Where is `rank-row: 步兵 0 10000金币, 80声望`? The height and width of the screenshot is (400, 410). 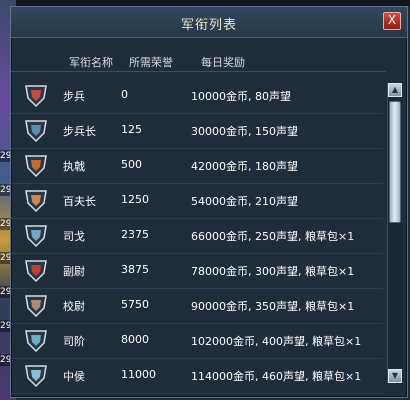
rank-row: 步兵 0 10000金币, 80声望 is located at coordinates (197, 95).